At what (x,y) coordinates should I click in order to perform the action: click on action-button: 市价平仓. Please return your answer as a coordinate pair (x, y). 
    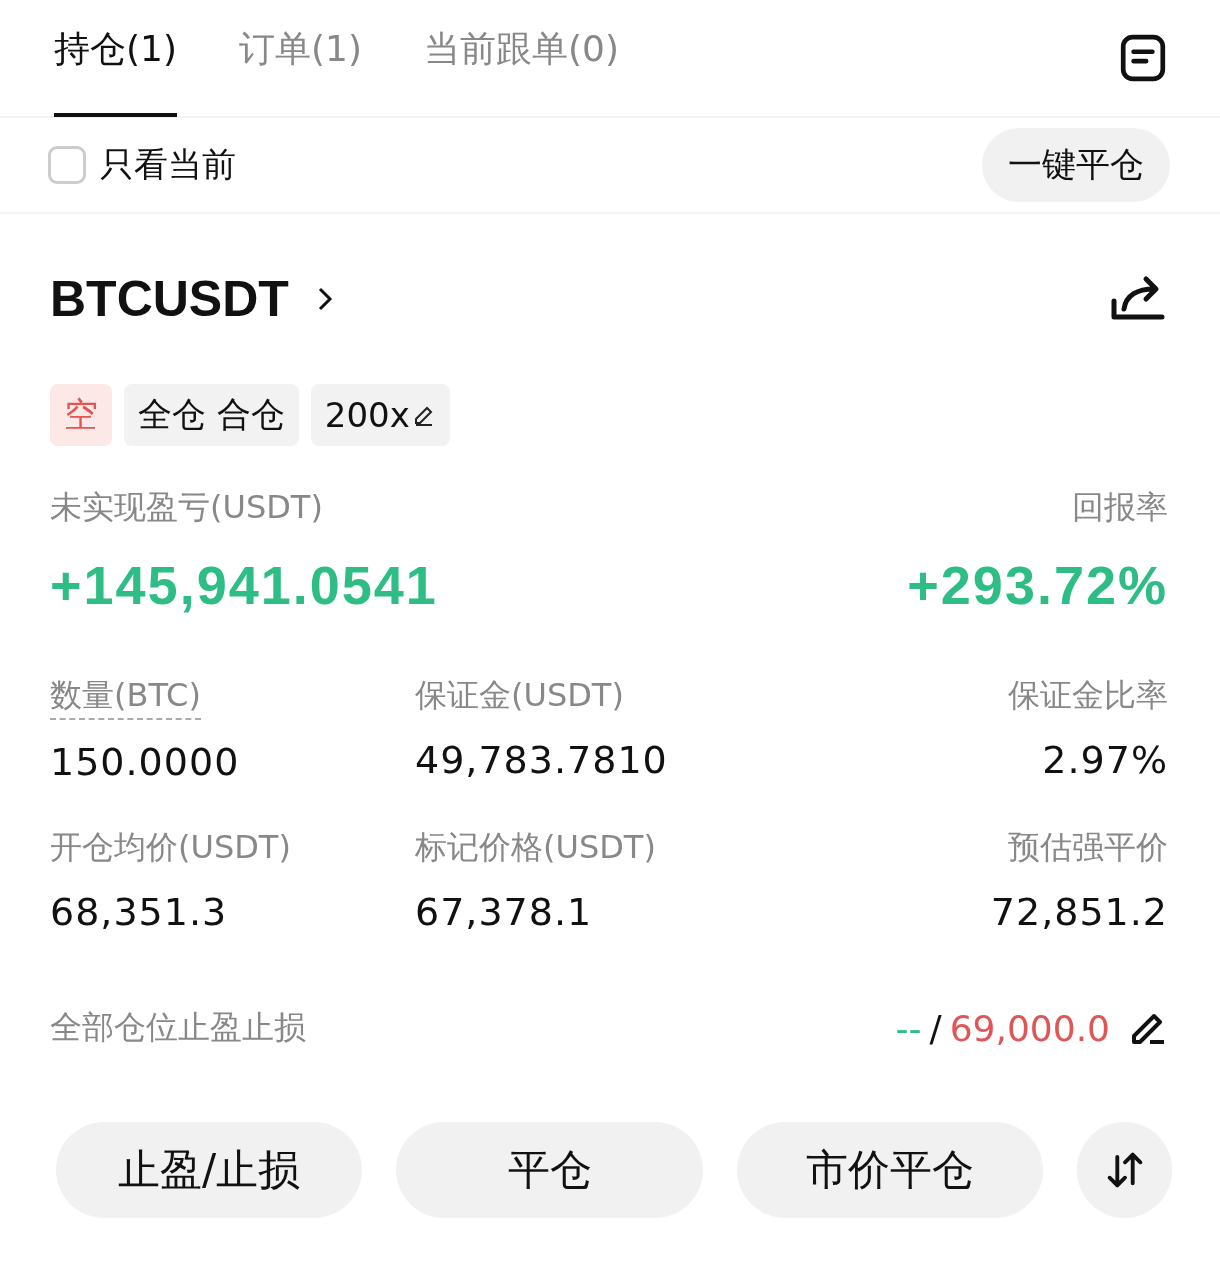
    Looking at the image, I should click on (890, 1170).